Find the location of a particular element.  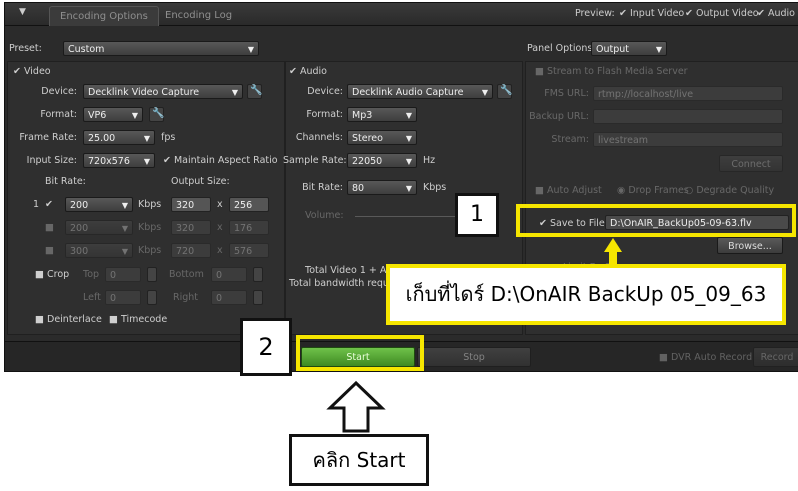

crop-check: ■ Crop is located at coordinates (52, 274).